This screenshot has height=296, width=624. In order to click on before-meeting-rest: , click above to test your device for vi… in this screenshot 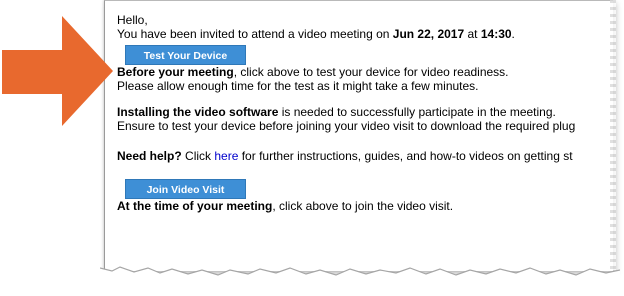, I will do `click(371, 72)`.